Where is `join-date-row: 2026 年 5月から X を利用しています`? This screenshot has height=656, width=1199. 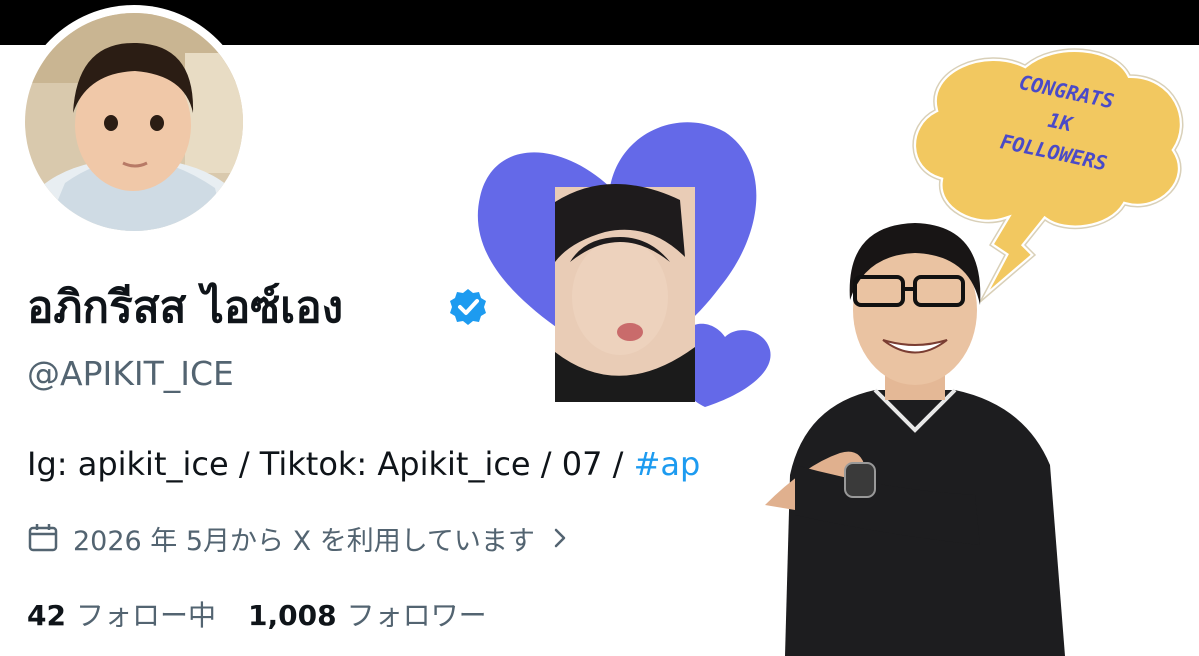
join-date-row: 2026 年 5月から X を利用しています is located at coordinates (299, 538).